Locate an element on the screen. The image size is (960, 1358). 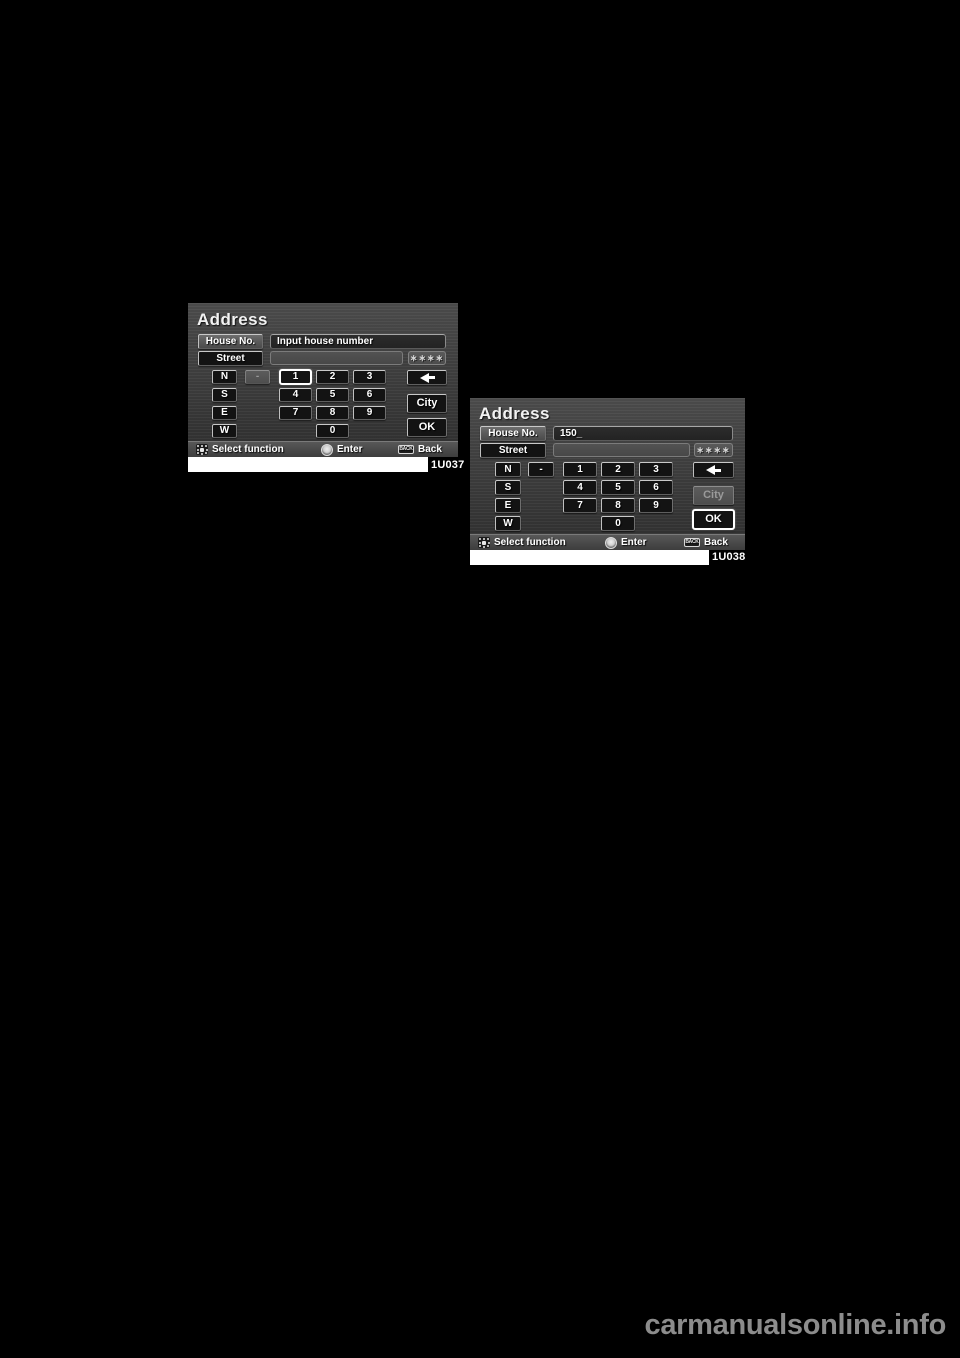
page-title-2: Address is located at coordinates (514, 413).